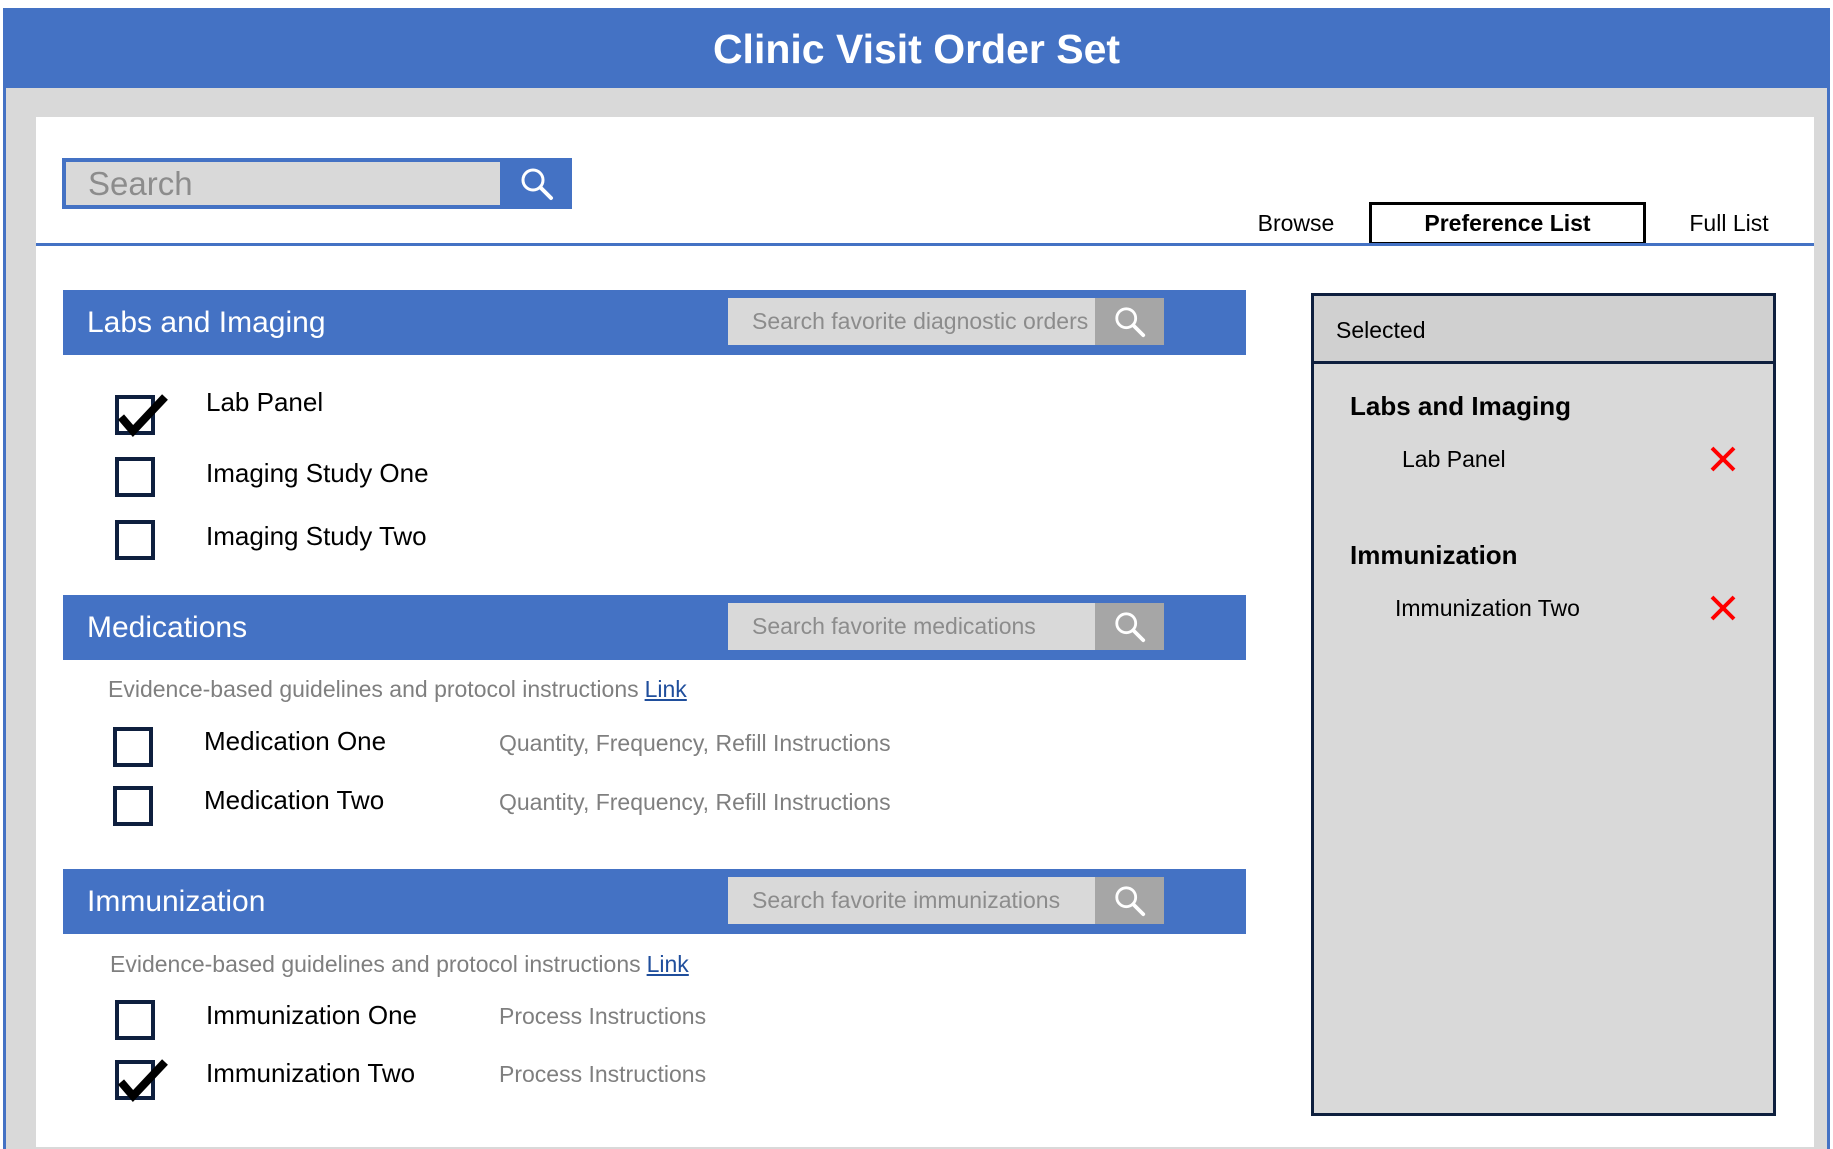 The width and height of the screenshot is (1833, 1149). Describe the element at coordinates (1296, 223) in the screenshot. I see `tab-browse: Browse` at that location.